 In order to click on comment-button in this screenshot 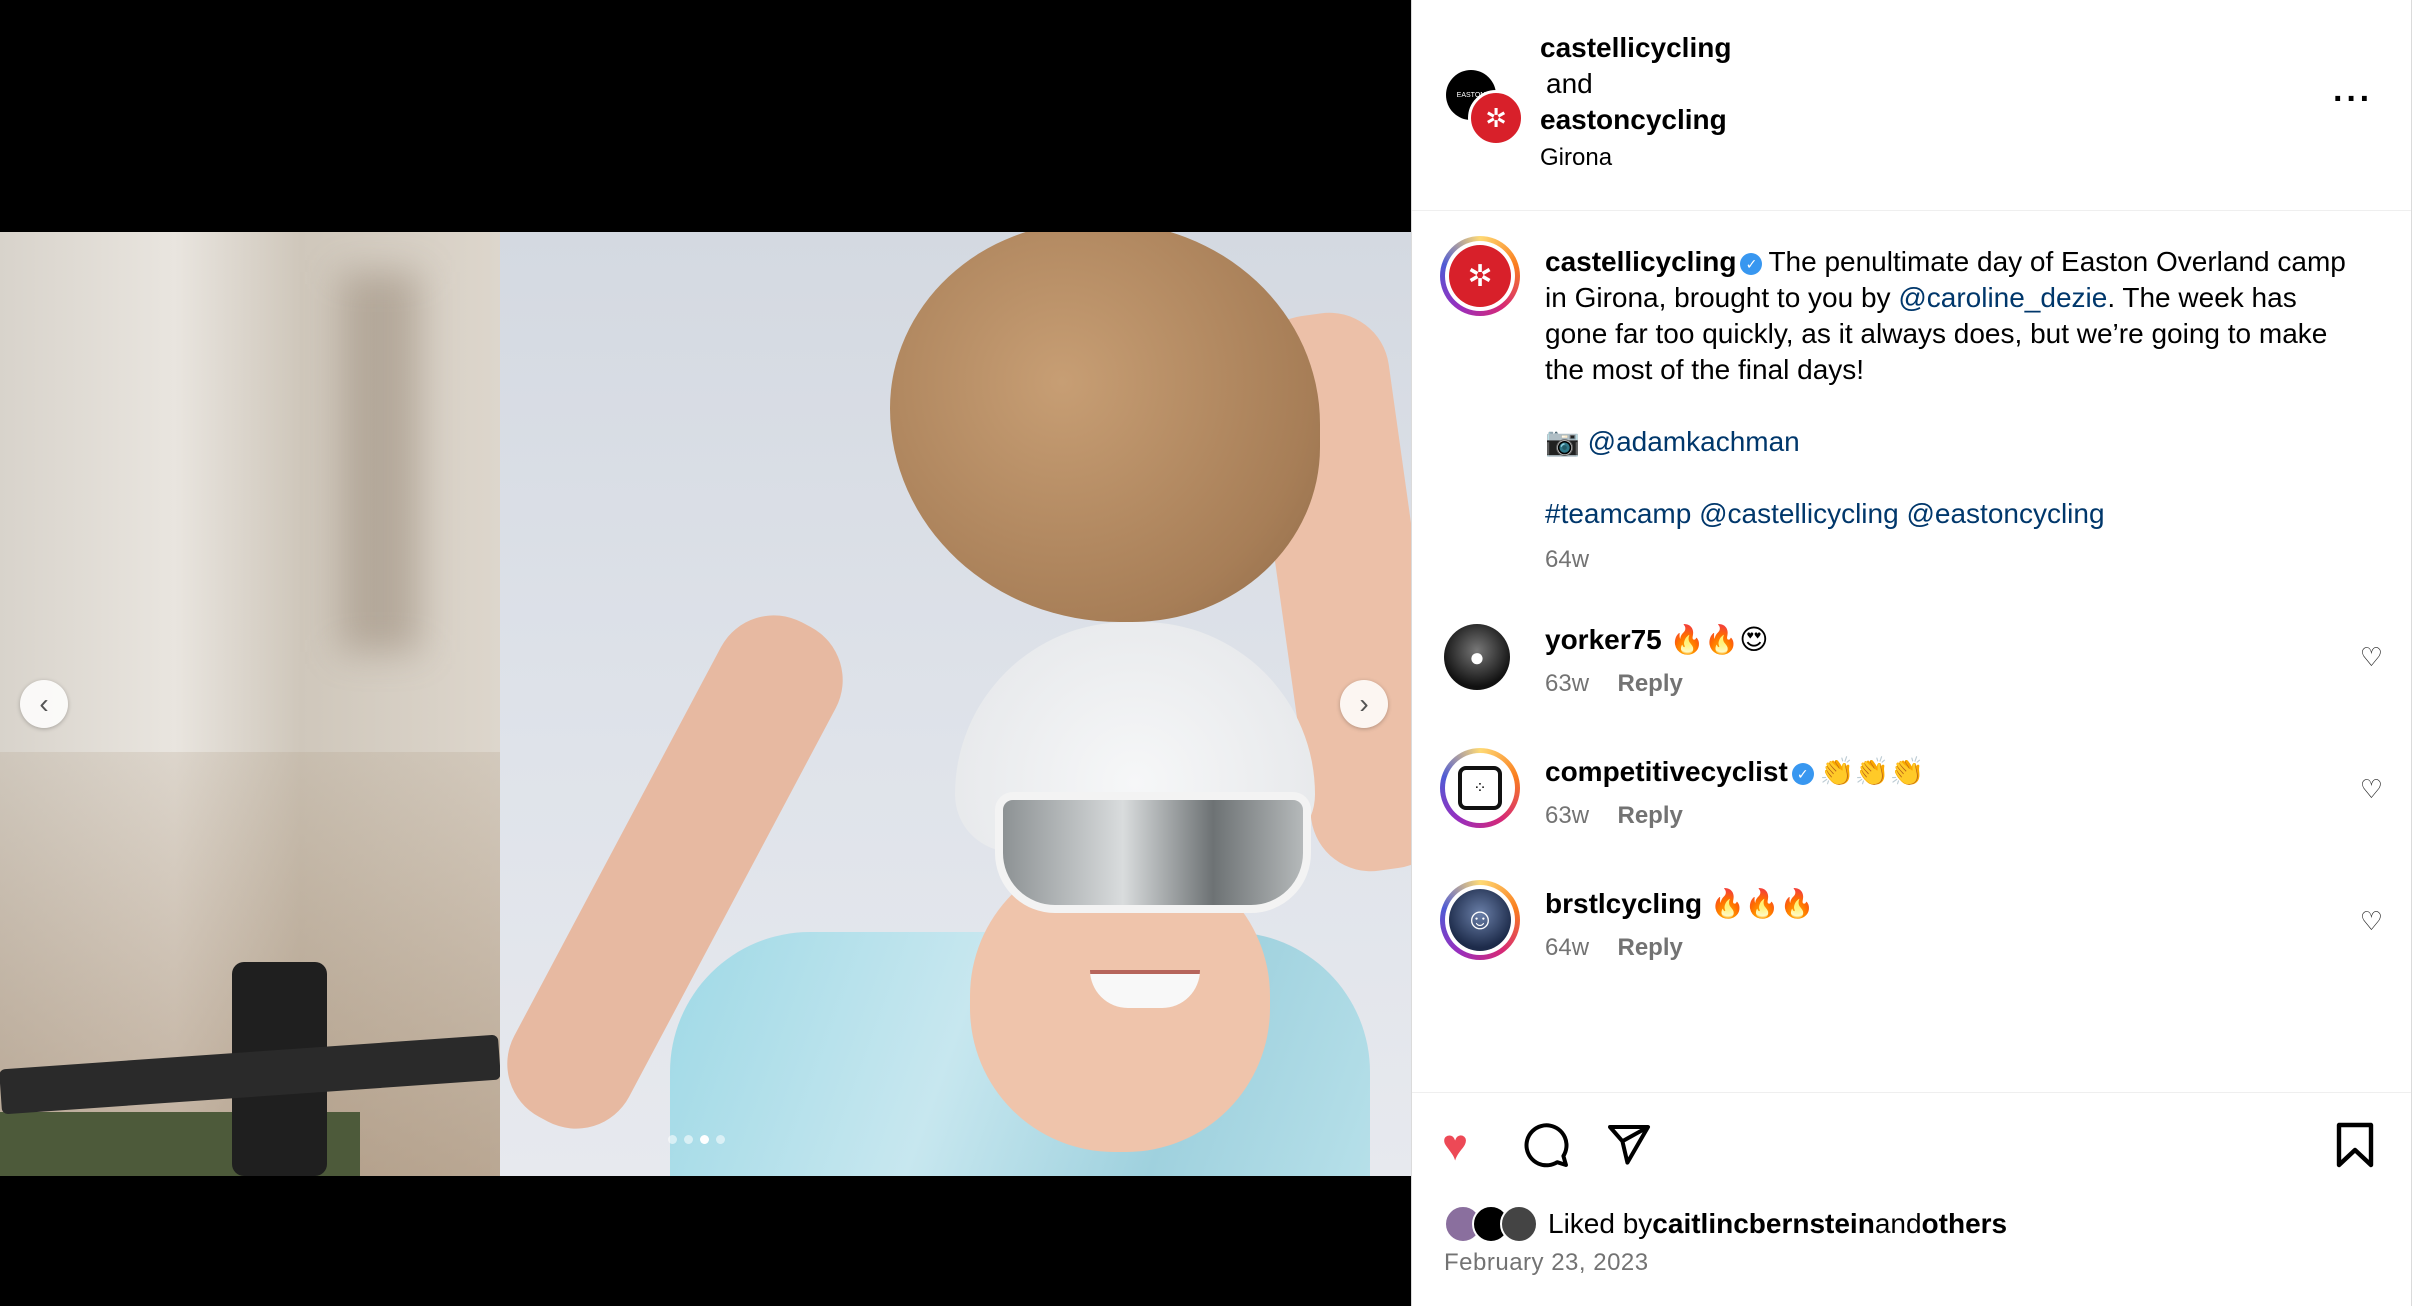, I will do `click(1546, 1150)`.